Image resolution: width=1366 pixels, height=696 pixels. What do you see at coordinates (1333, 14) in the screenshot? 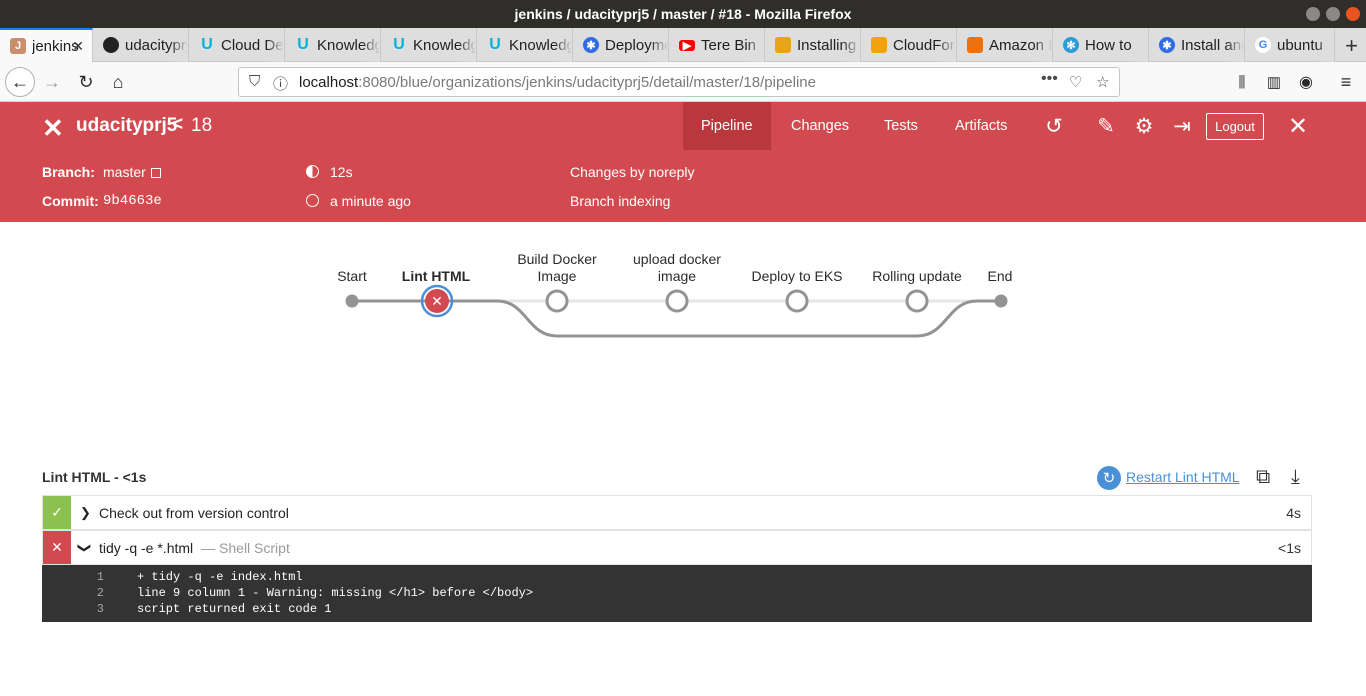
I see `maximize-button` at bounding box center [1333, 14].